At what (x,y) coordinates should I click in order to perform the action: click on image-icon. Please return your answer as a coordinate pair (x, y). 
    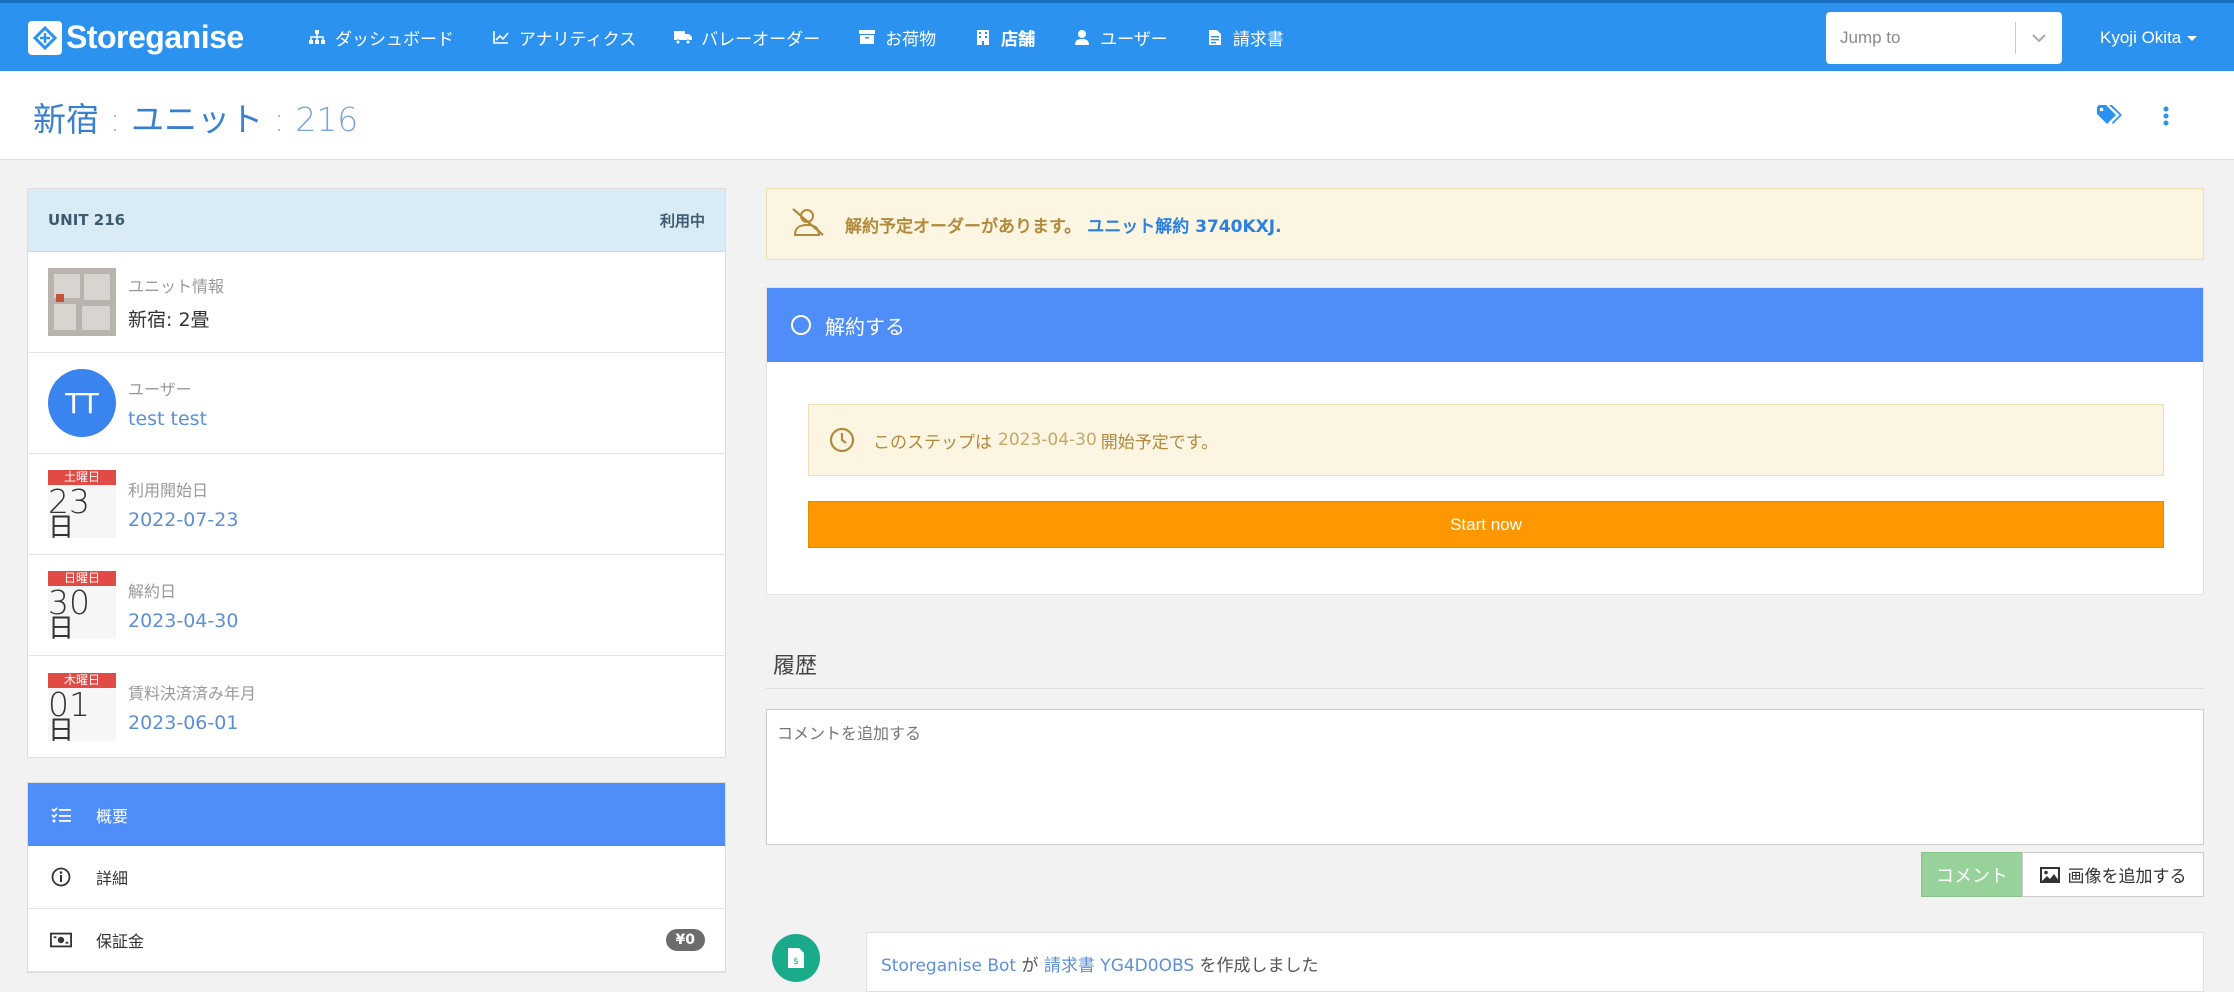
    Looking at the image, I should click on (2049, 874).